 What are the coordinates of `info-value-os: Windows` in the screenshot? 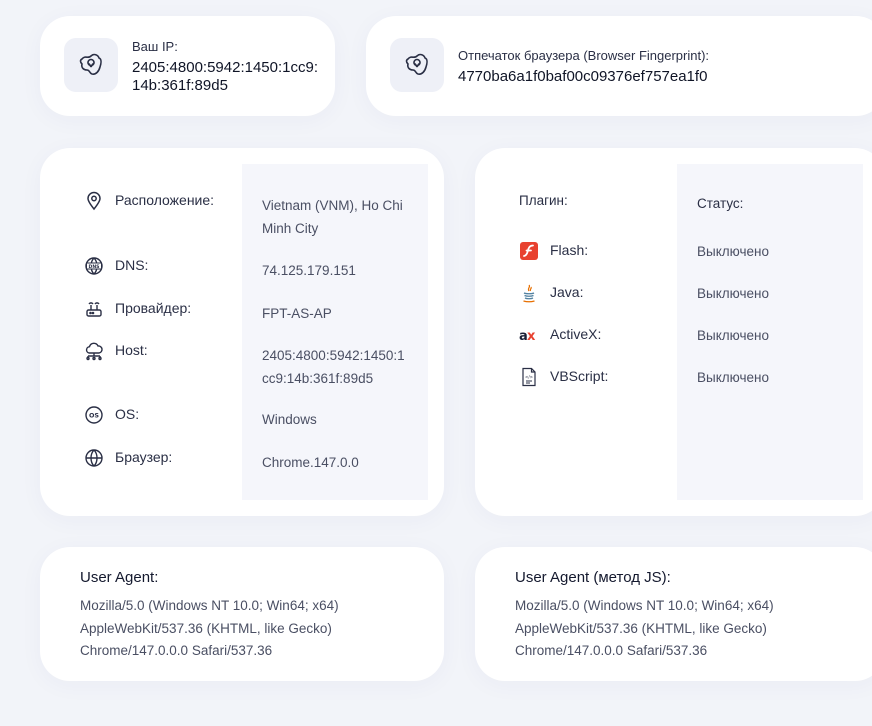 It's located at (289, 419).